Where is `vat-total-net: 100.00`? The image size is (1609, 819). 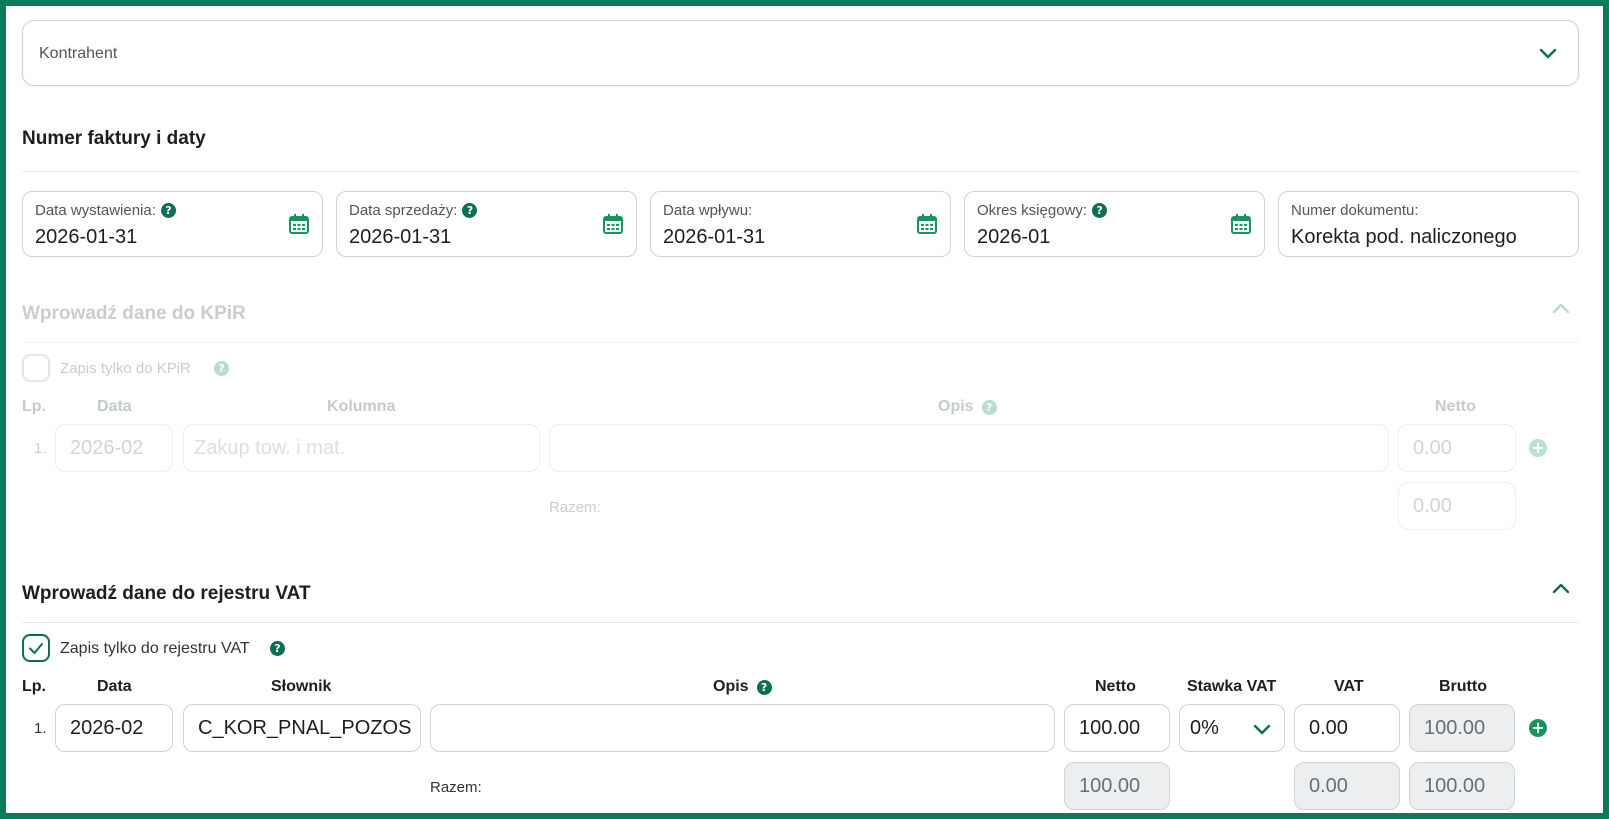
vat-total-net: 100.00 is located at coordinates (1117, 786).